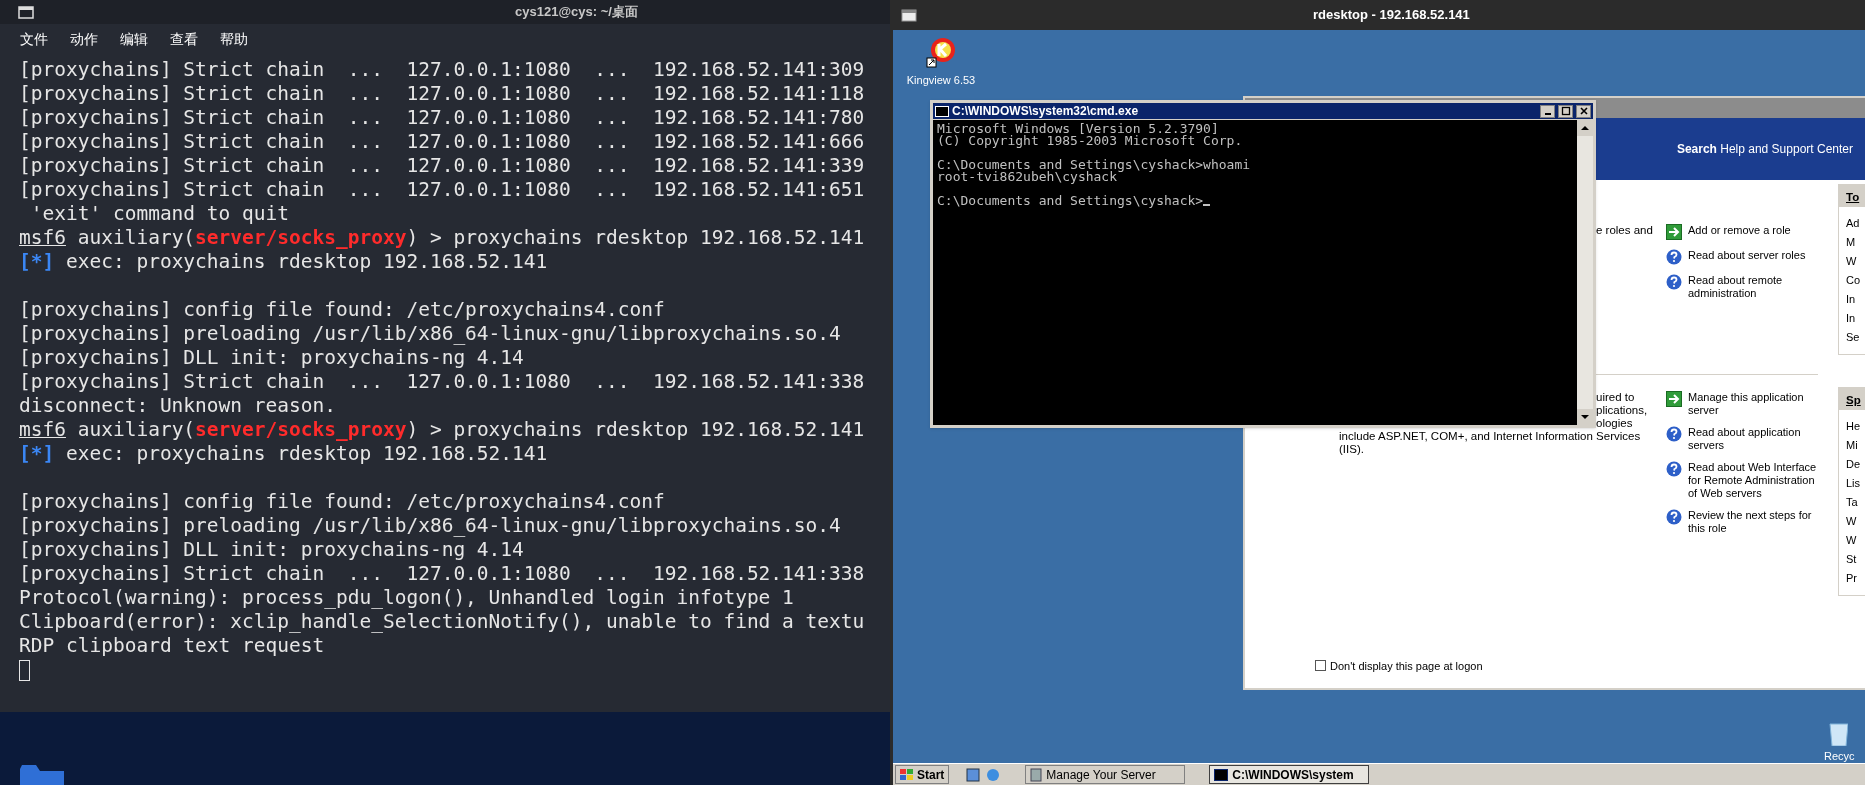 The width and height of the screenshot is (1865, 785). What do you see at coordinates (1391, 15) in the screenshot?
I see `window-title: rdesktop - 192.168.52.141` at bounding box center [1391, 15].